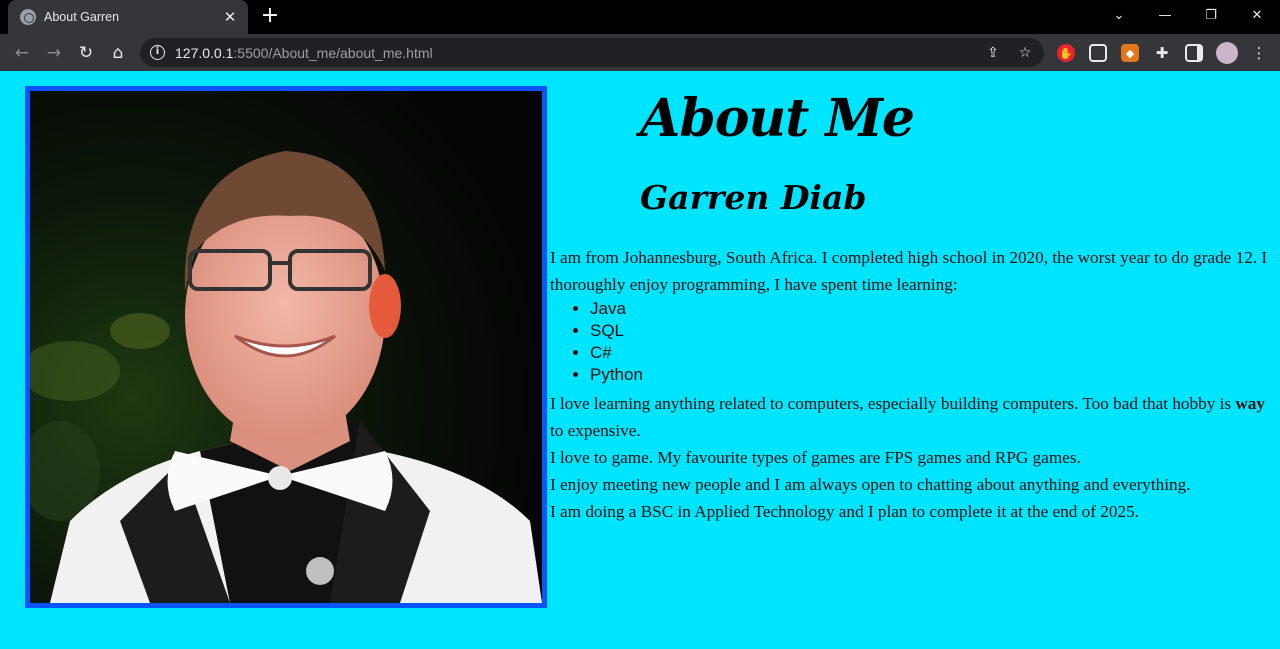  Describe the element at coordinates (118, 53) in the screenshot. I see `home-icon: ⌂` at that location.